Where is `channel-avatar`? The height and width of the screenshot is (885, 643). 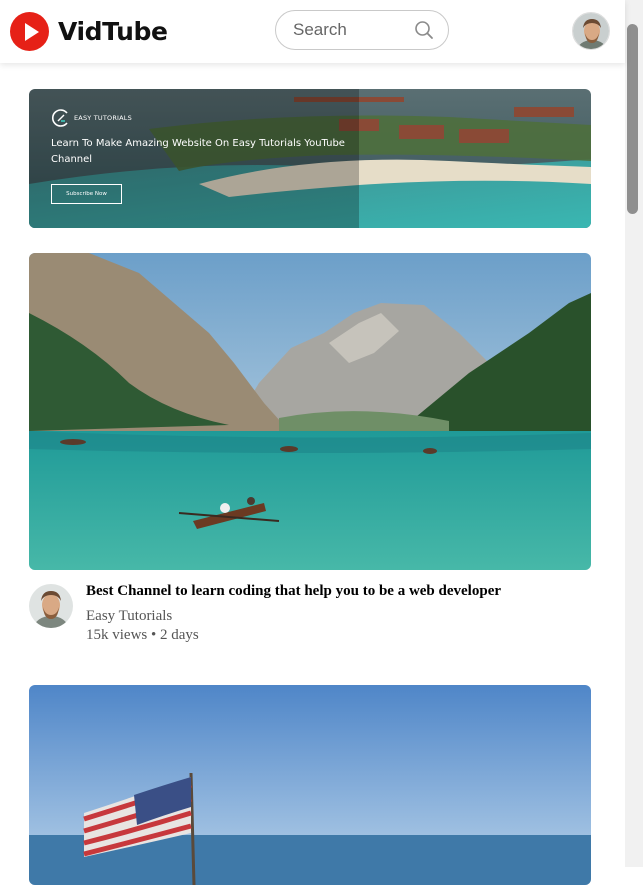
channel-avatar is located at coordinates (51, 606).